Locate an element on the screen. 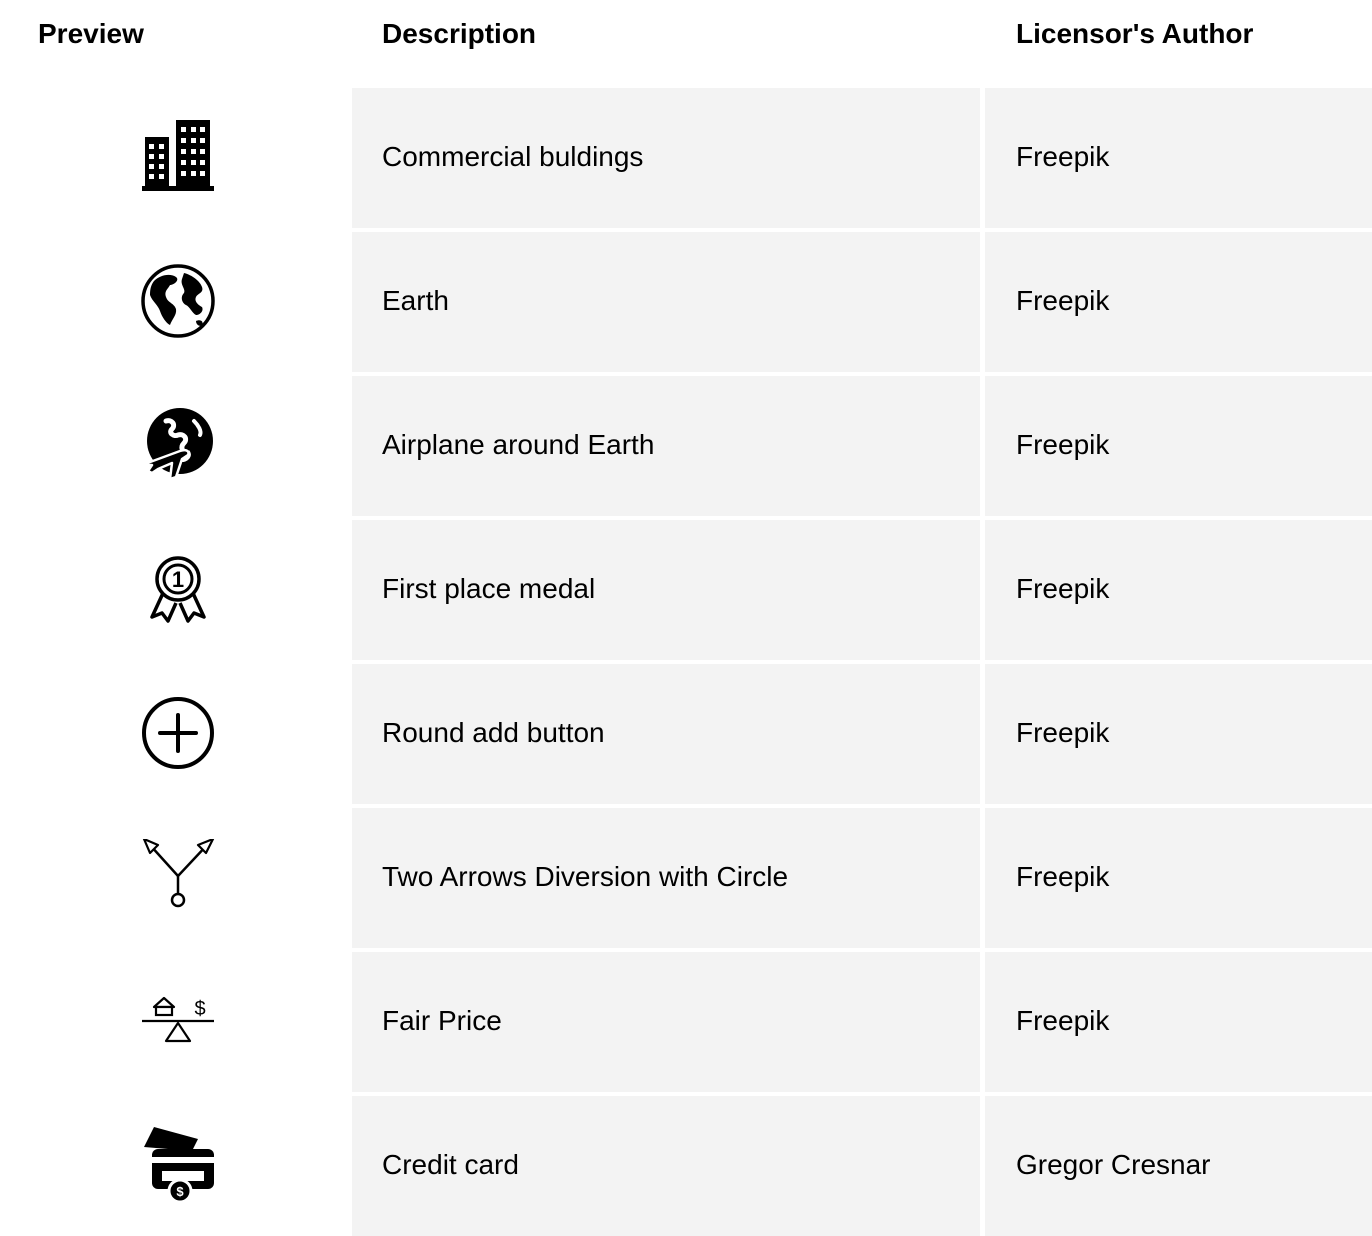  header-author: Licensor's Author is located at coordinates (1135, 33).